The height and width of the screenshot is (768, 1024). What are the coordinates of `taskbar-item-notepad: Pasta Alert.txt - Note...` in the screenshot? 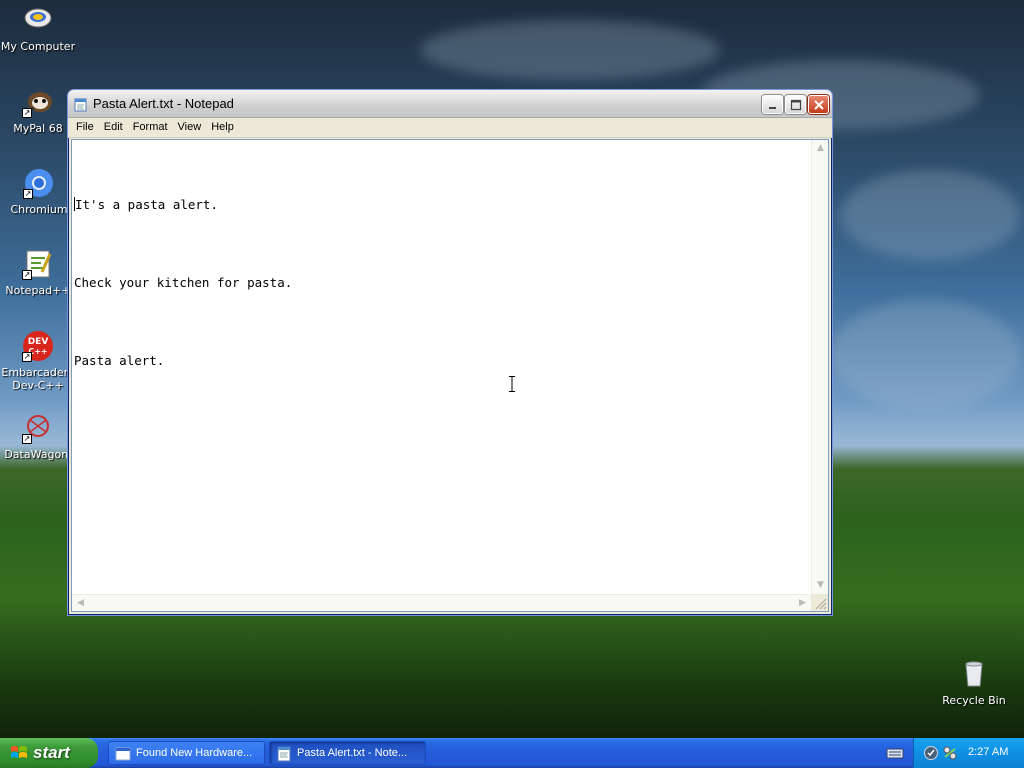 It's located at (347, 753).